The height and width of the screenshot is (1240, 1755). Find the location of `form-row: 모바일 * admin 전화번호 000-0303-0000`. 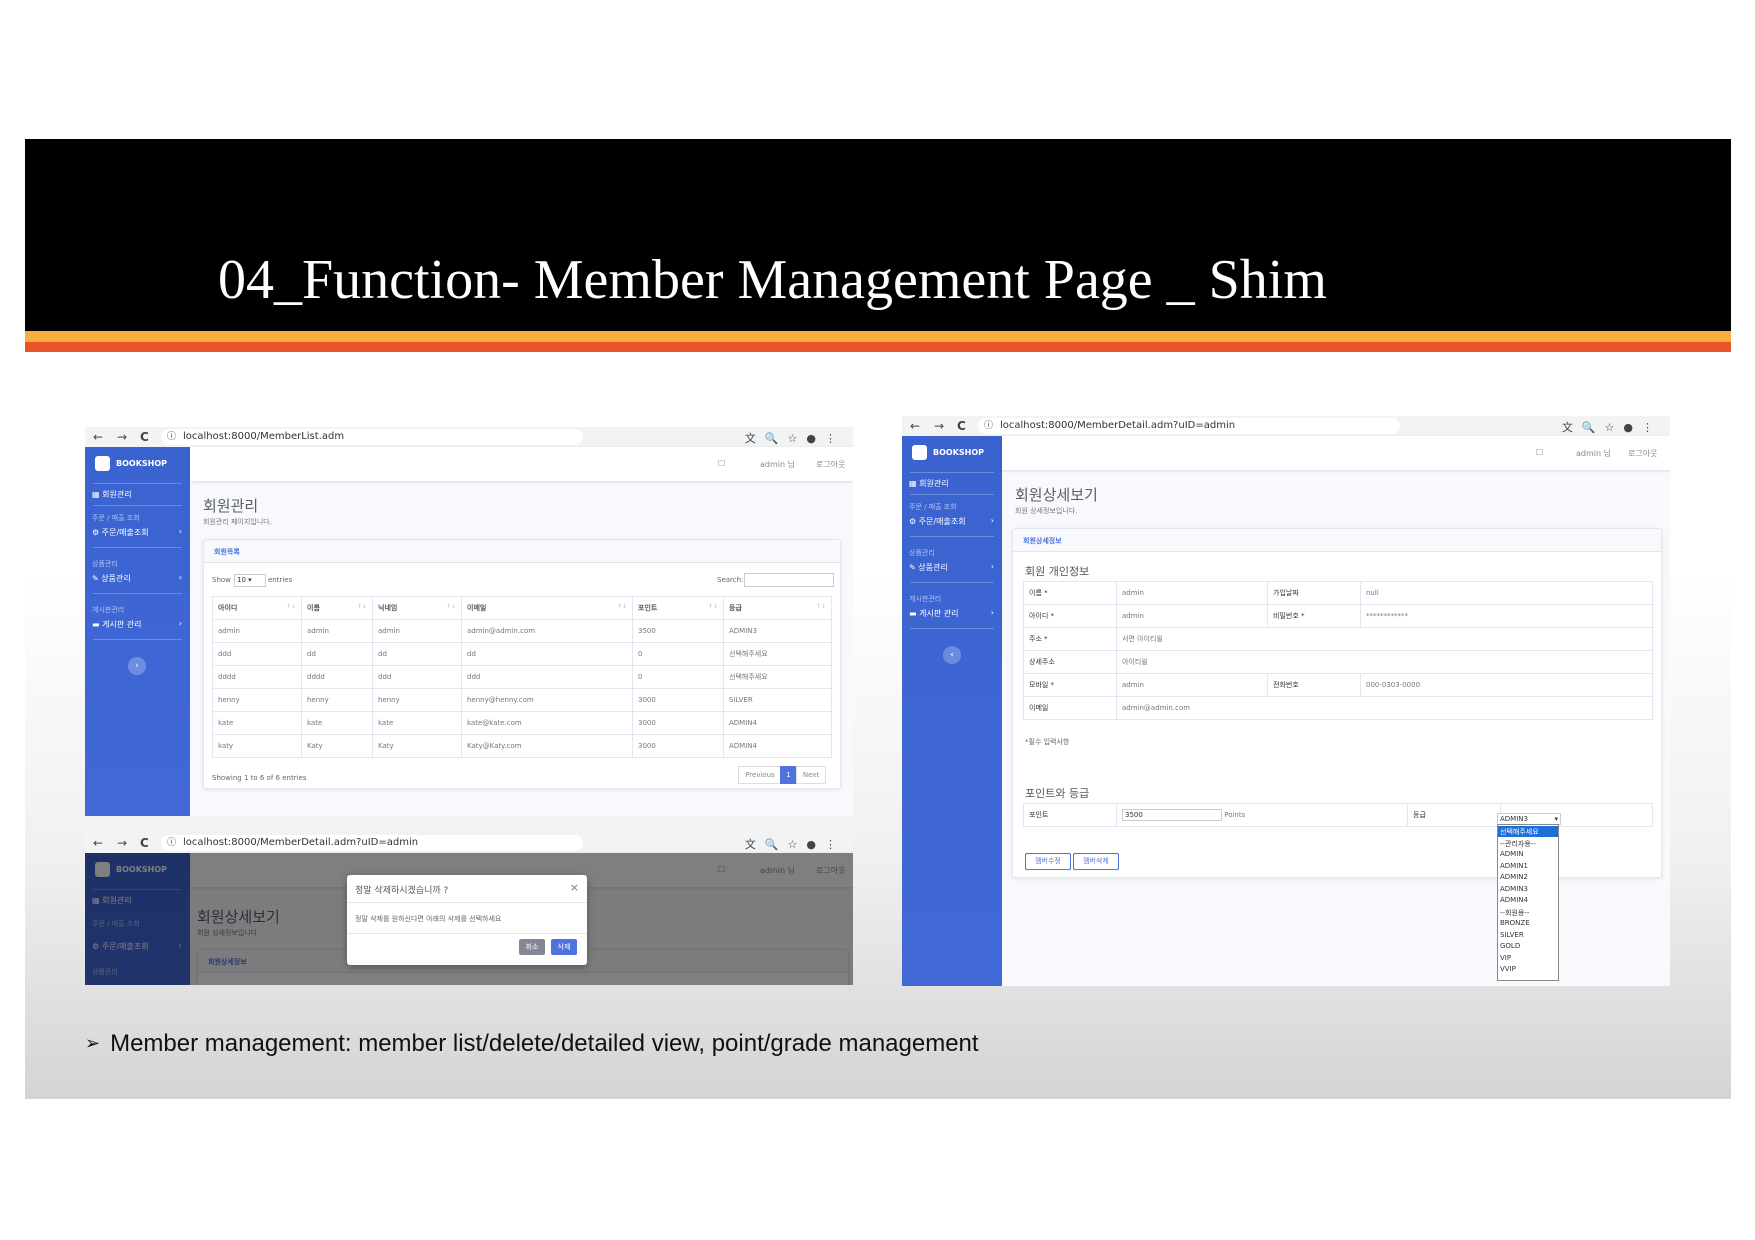

form-row: 모바일 * admin 전화번호 000-0303-0000 is located at coordinates (1338, 685).